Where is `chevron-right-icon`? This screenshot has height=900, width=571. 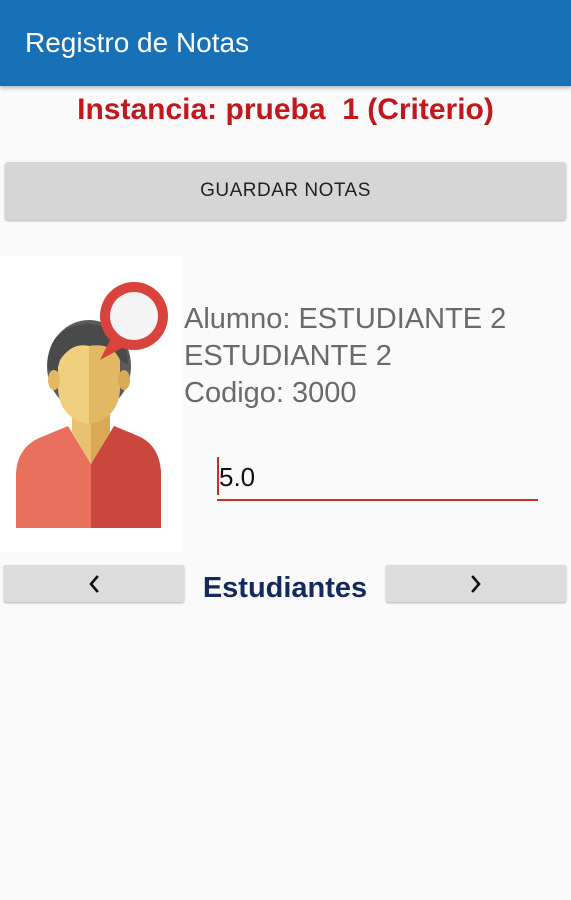 chevron-right-icon is located at coordinates (476, 583).